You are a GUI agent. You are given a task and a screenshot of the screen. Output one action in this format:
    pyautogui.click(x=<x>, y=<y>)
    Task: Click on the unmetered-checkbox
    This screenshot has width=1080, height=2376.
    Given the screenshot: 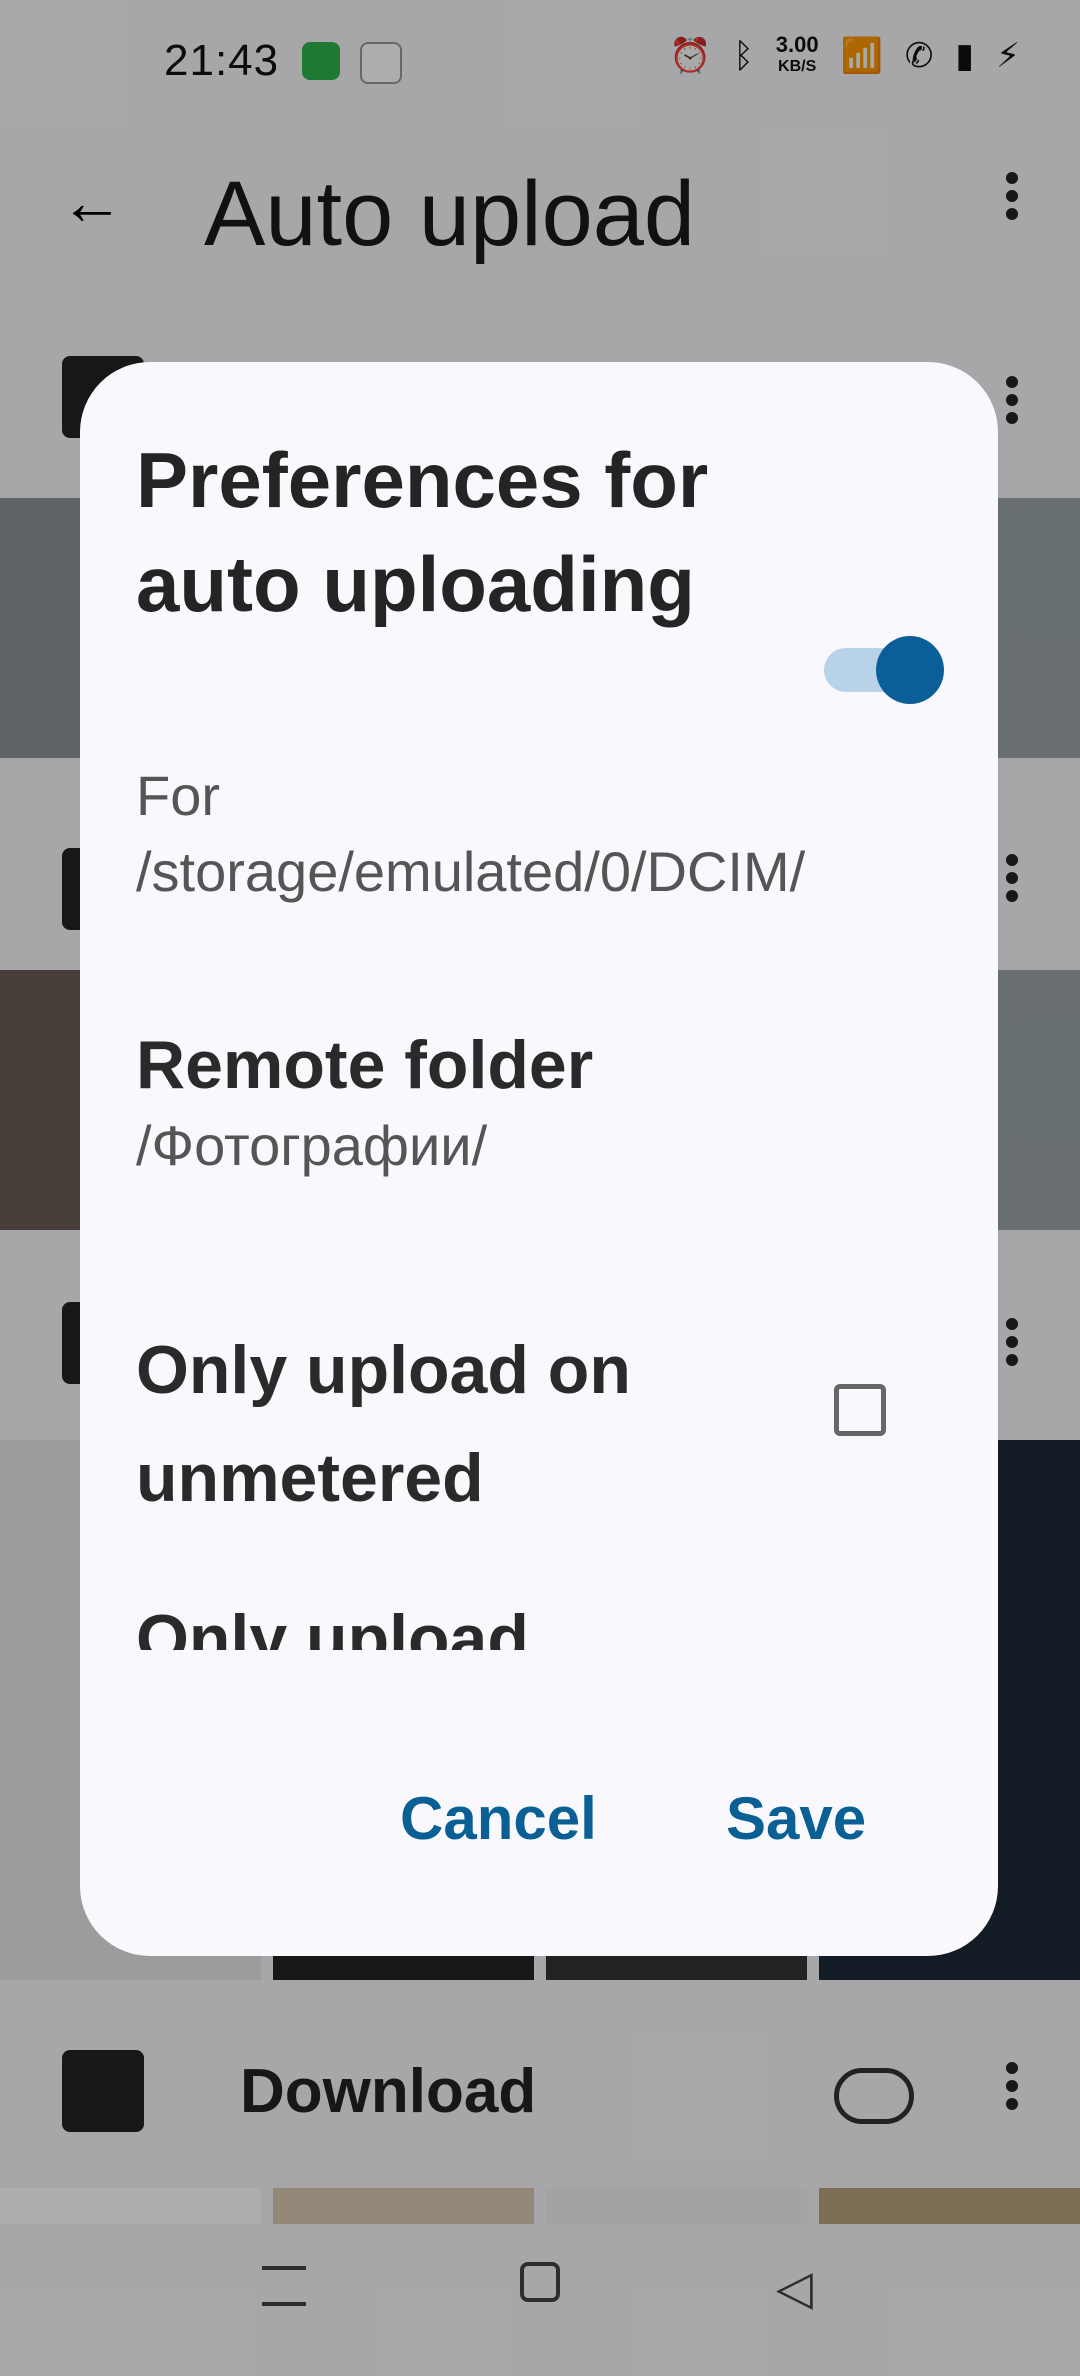 What is the action you would take?
    pyautogui.click(x=860, y=1410)
    